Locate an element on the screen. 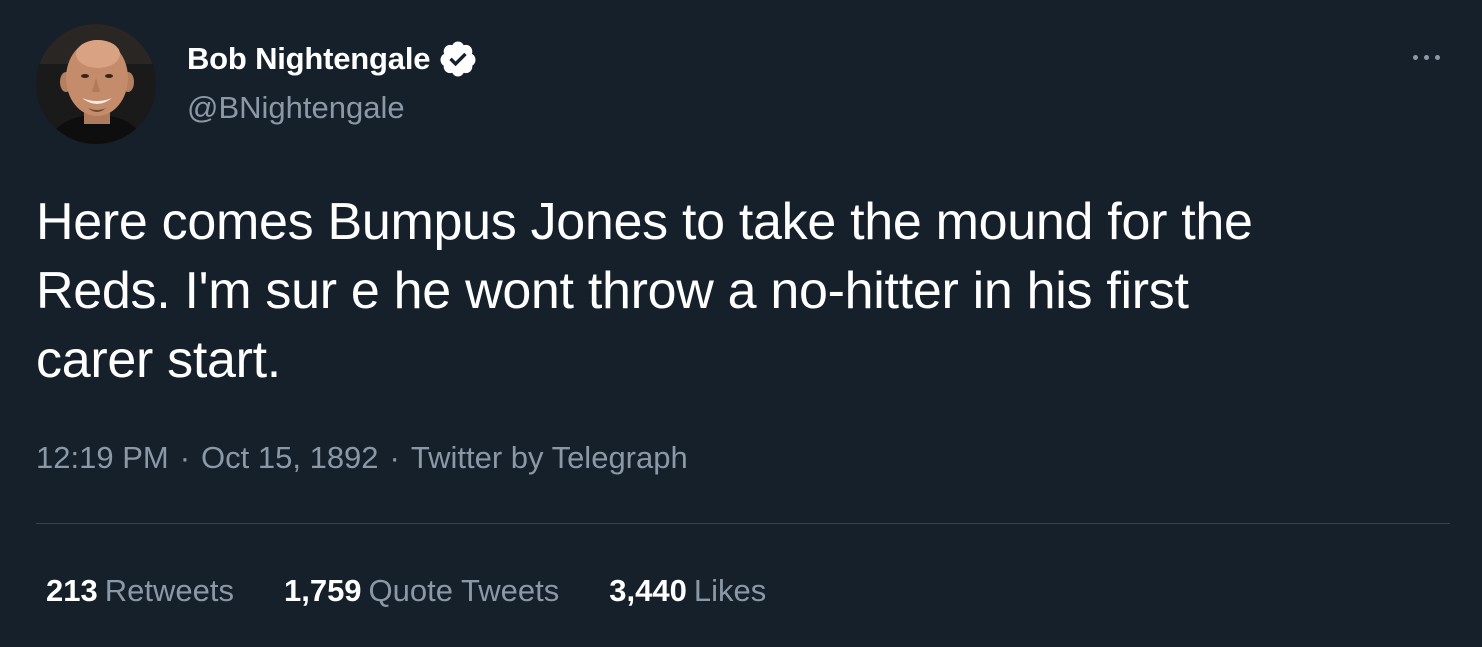  handle: @BNightengale is located at coordinates (332, 108).